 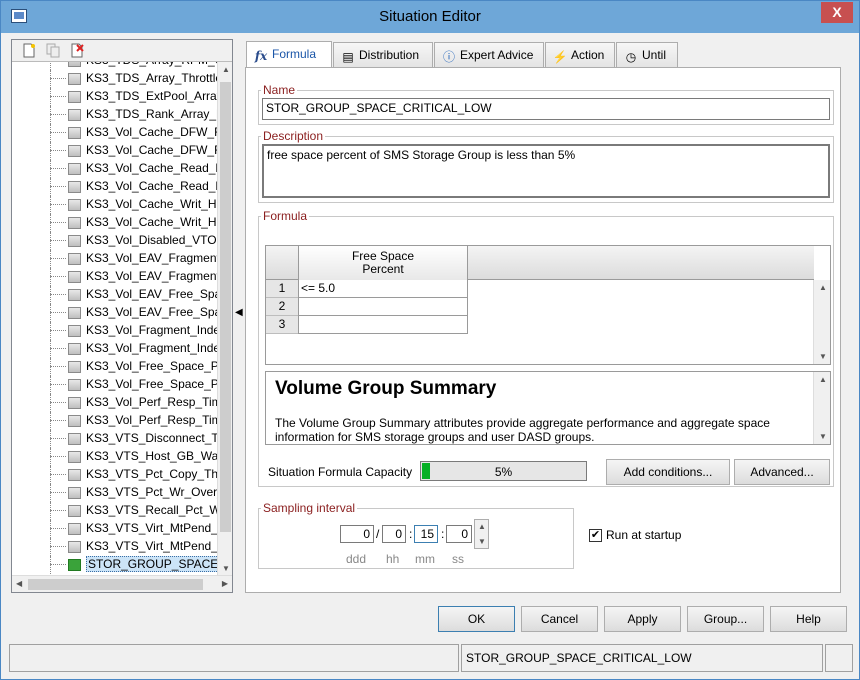 I want to click on new-situation-icon, so click(x=29, y=50).